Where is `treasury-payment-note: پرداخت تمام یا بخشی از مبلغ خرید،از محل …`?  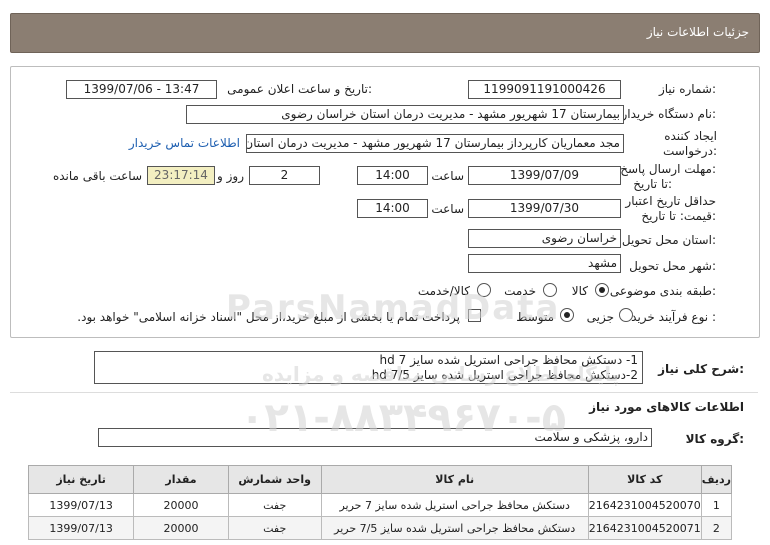
treasury-payment-note: پرداخت تمام یا بخشی از مبلغ خرید،از محل … is located at coordinates (268, 317).